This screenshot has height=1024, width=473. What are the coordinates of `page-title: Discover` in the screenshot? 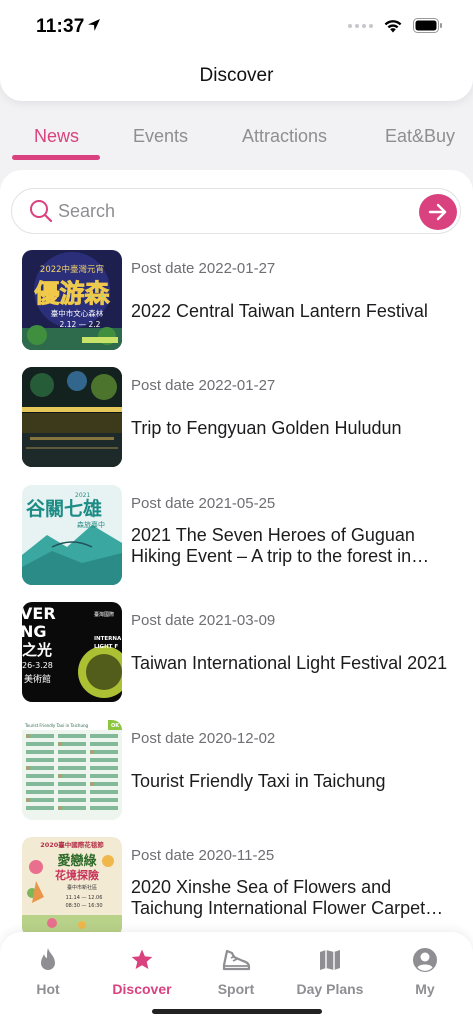 It's located at (236, 75).